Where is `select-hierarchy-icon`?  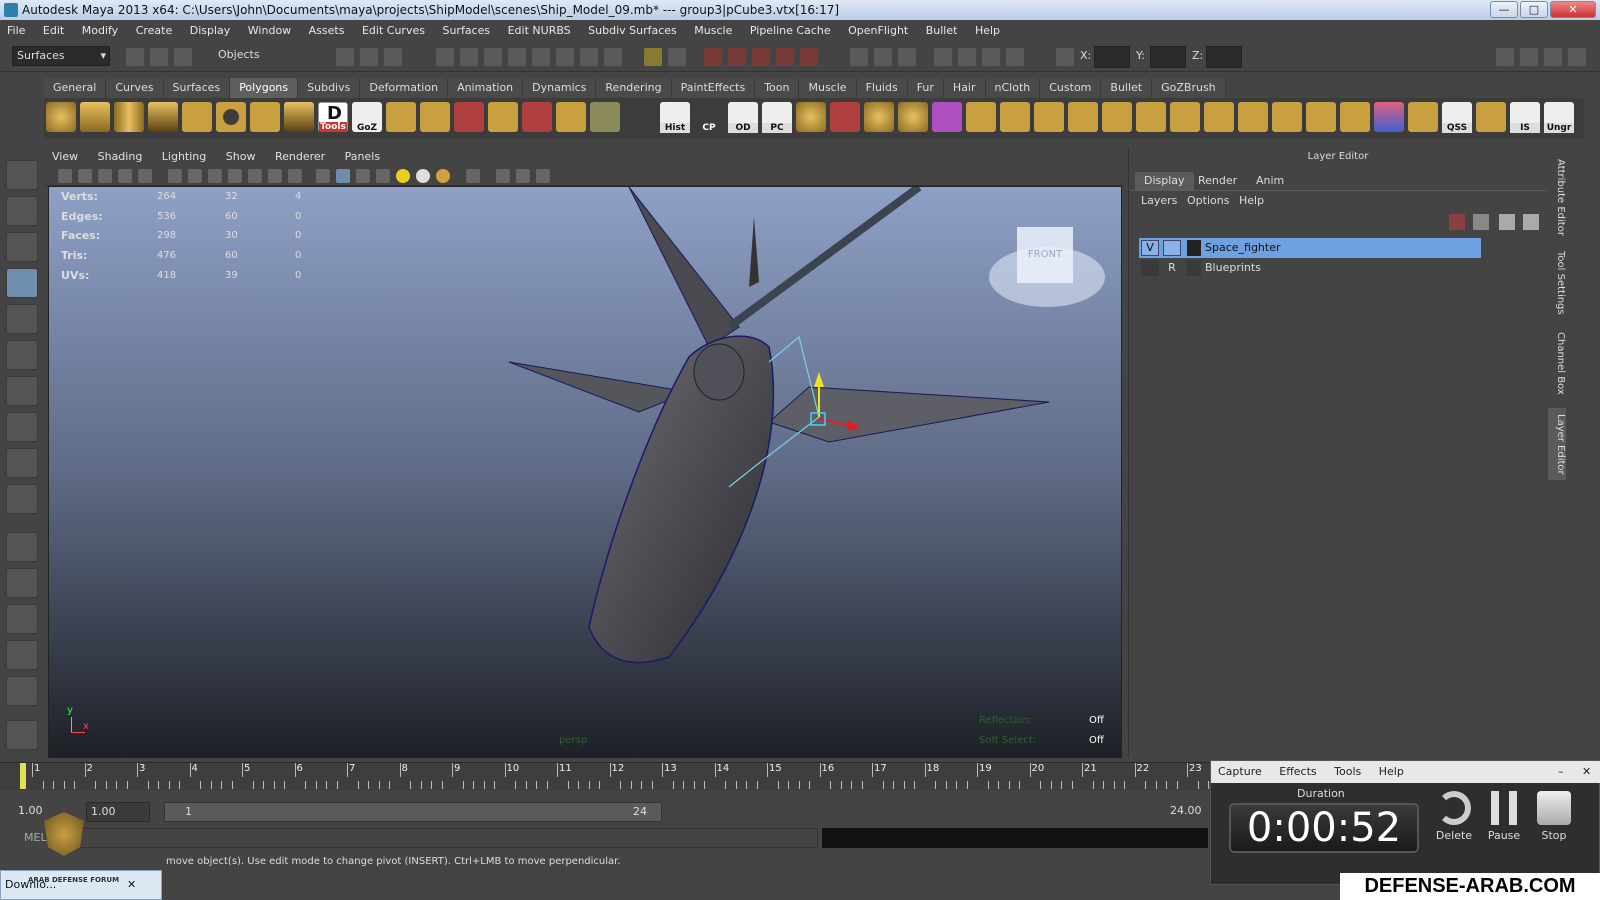 select-hierarchy-icon is located at coordinates (345, 57).